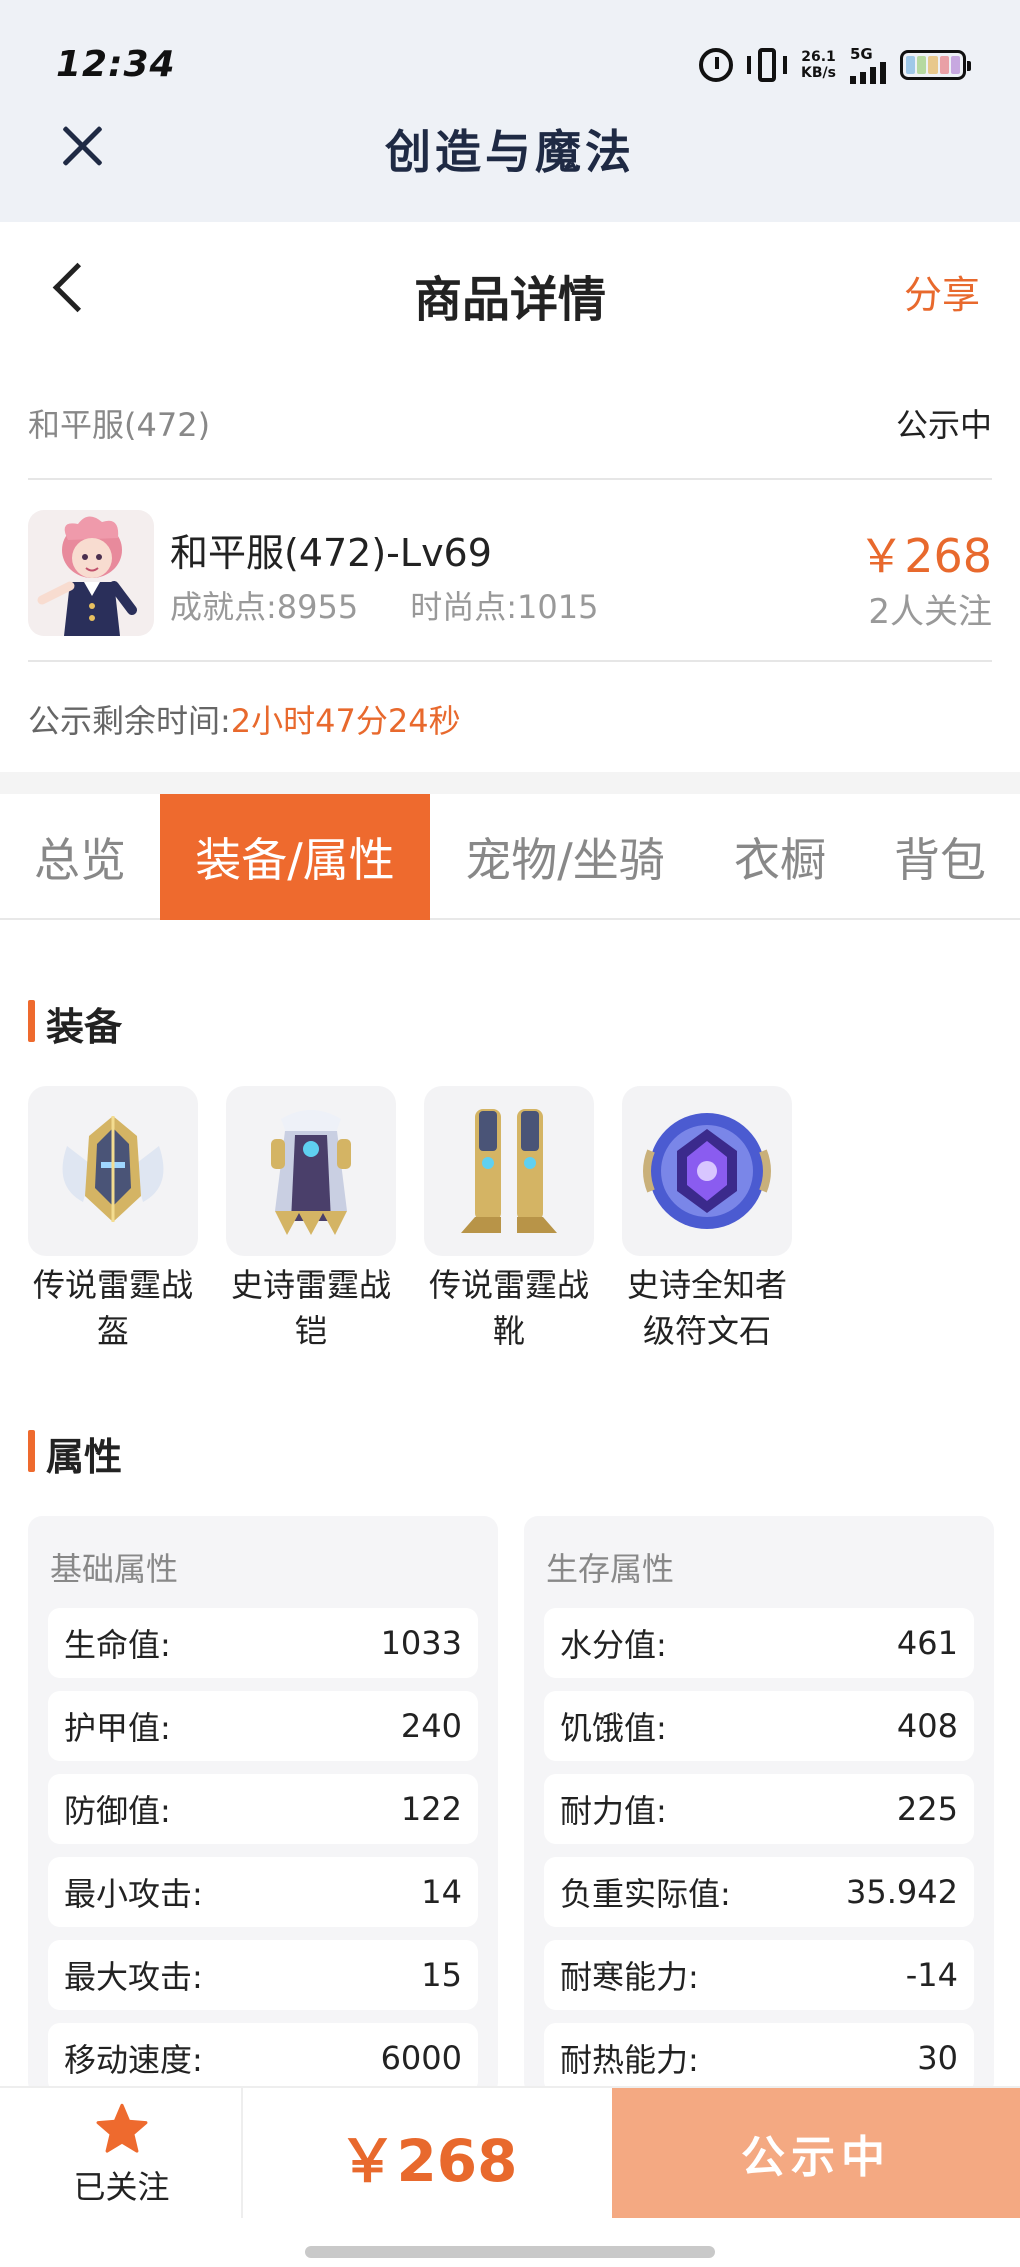 The image size is (1020, 2267). I want to click on equipment-name-line: 盔, so click(112, 1331).